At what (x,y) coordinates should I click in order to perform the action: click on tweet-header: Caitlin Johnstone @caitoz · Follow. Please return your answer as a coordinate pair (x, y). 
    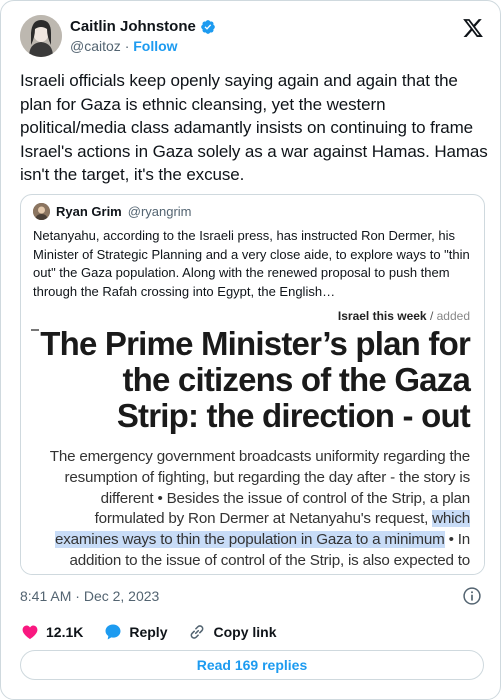
    Looking at the image, I should click on (252, 39).